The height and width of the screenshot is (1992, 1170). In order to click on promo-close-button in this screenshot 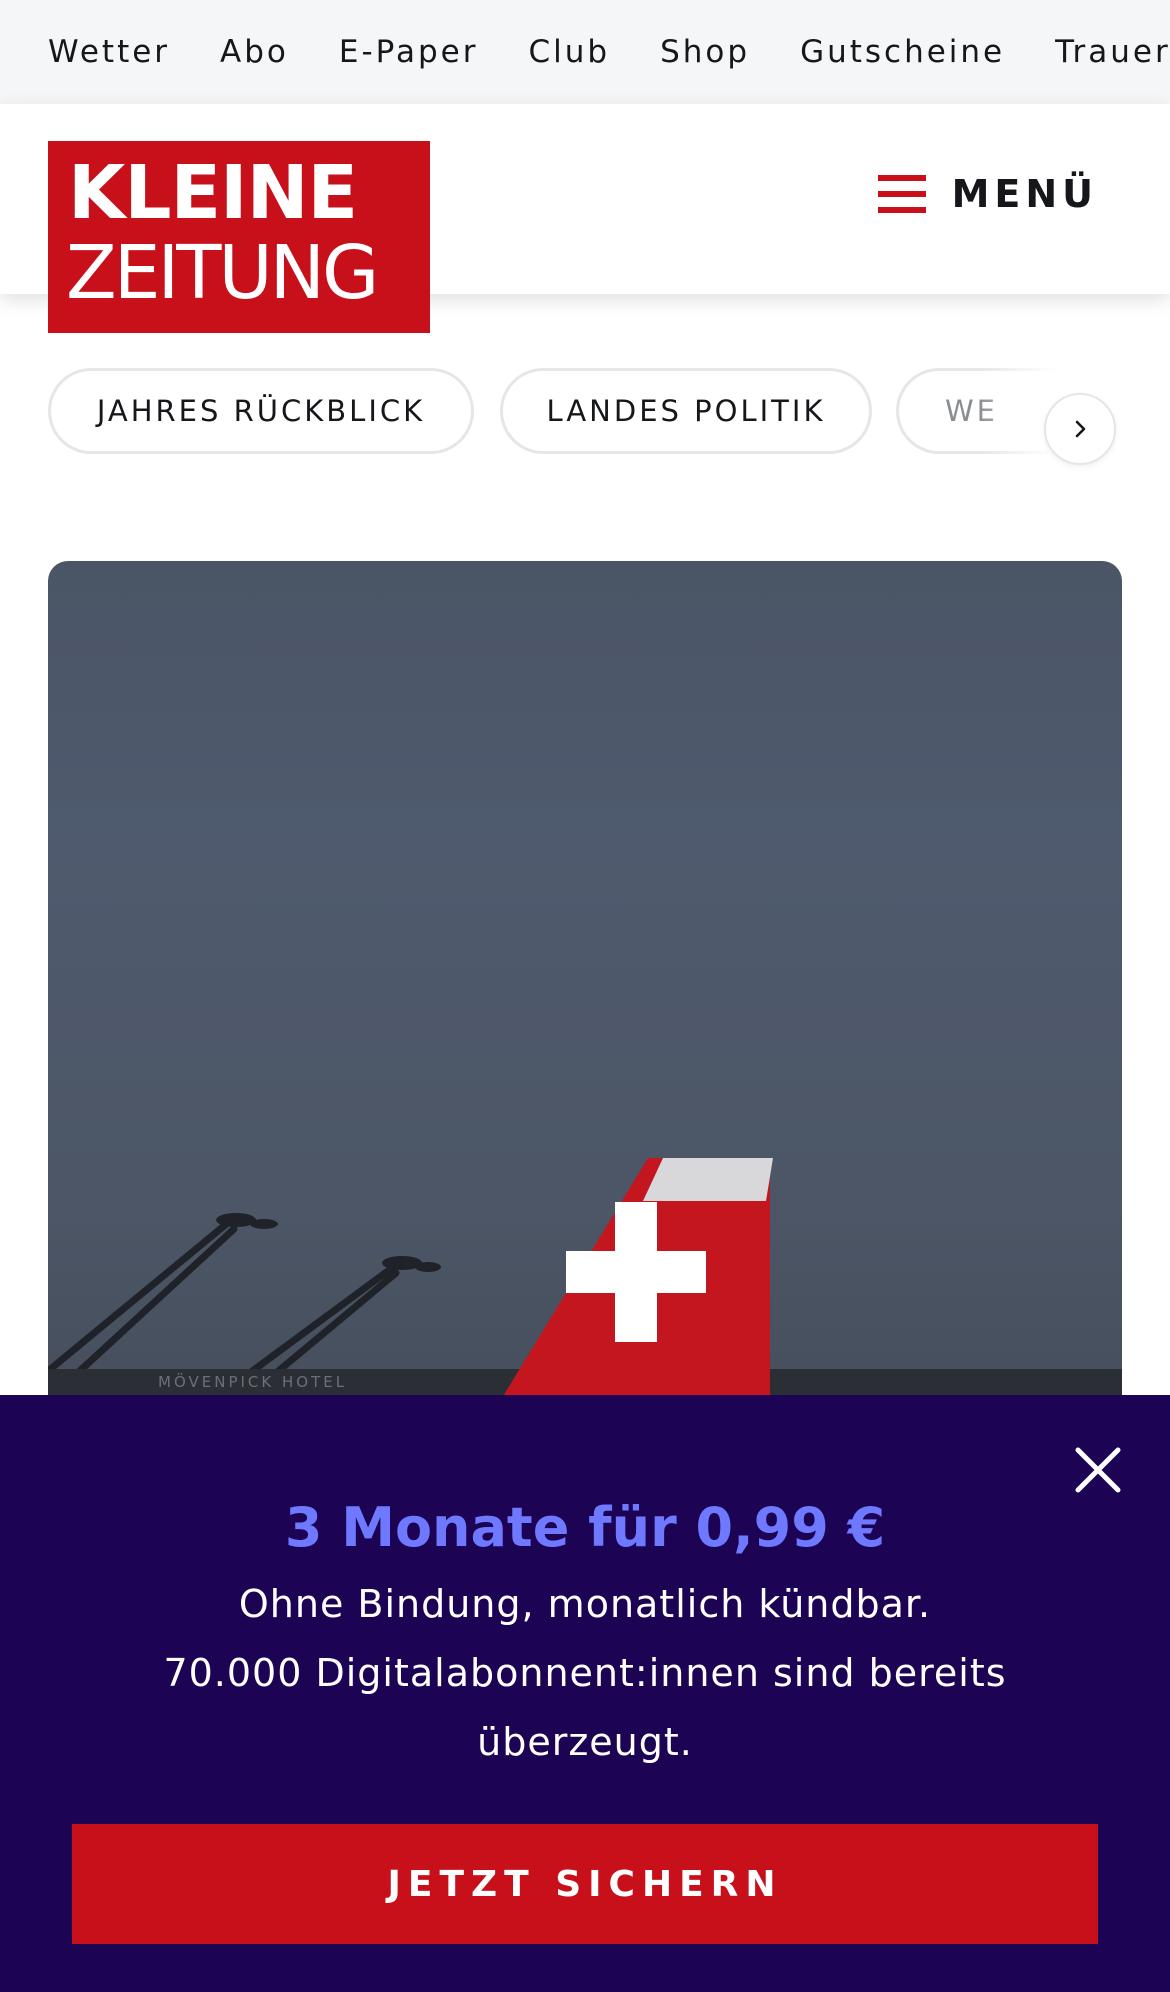, I will do `click(1098, 1470)`.